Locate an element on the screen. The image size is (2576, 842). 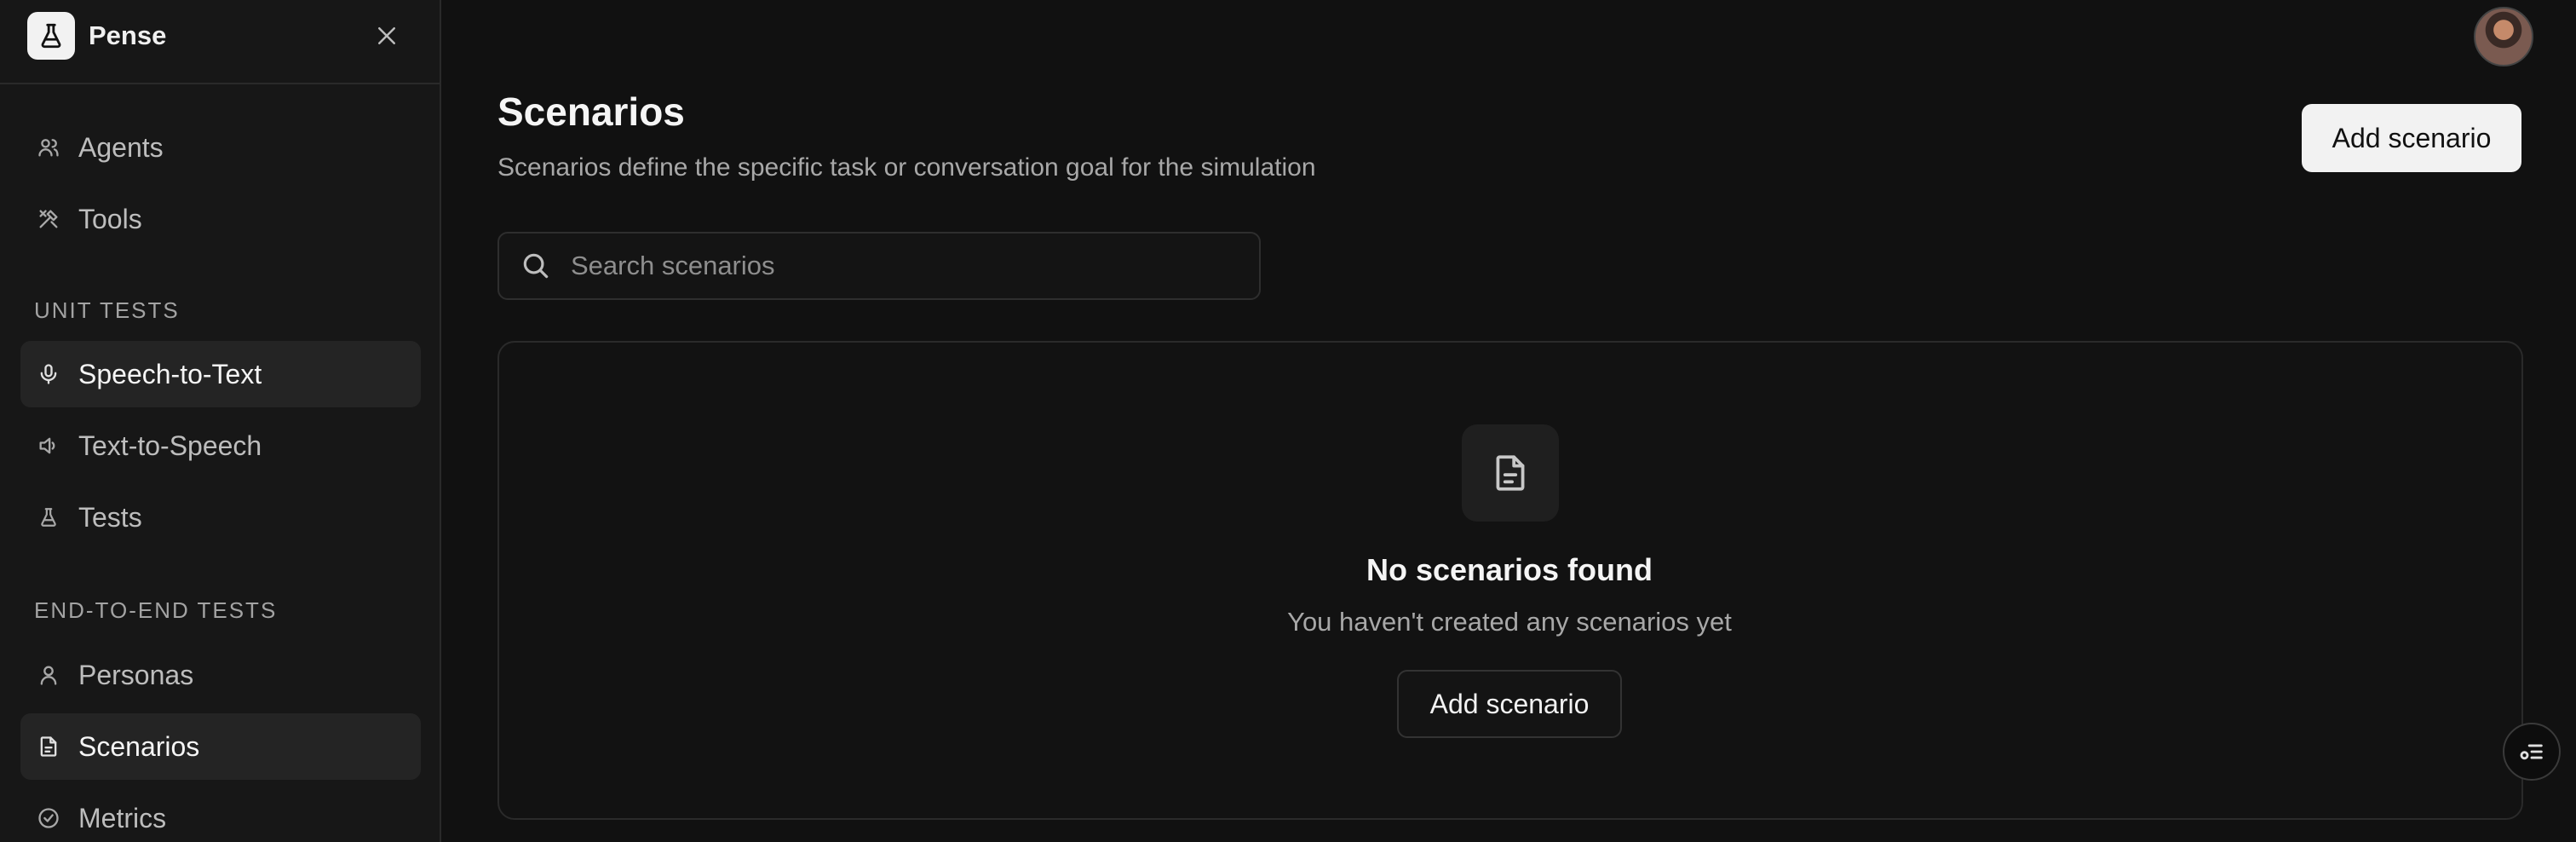
search-icon is located at coordinates (537, 266).